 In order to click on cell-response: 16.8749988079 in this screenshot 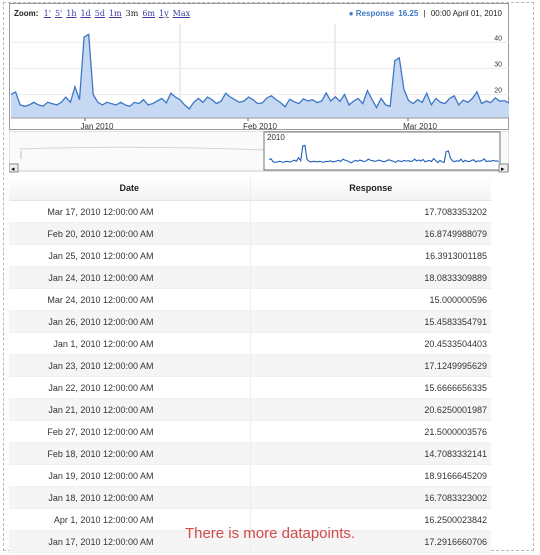, I will do `click(370, 233)`.